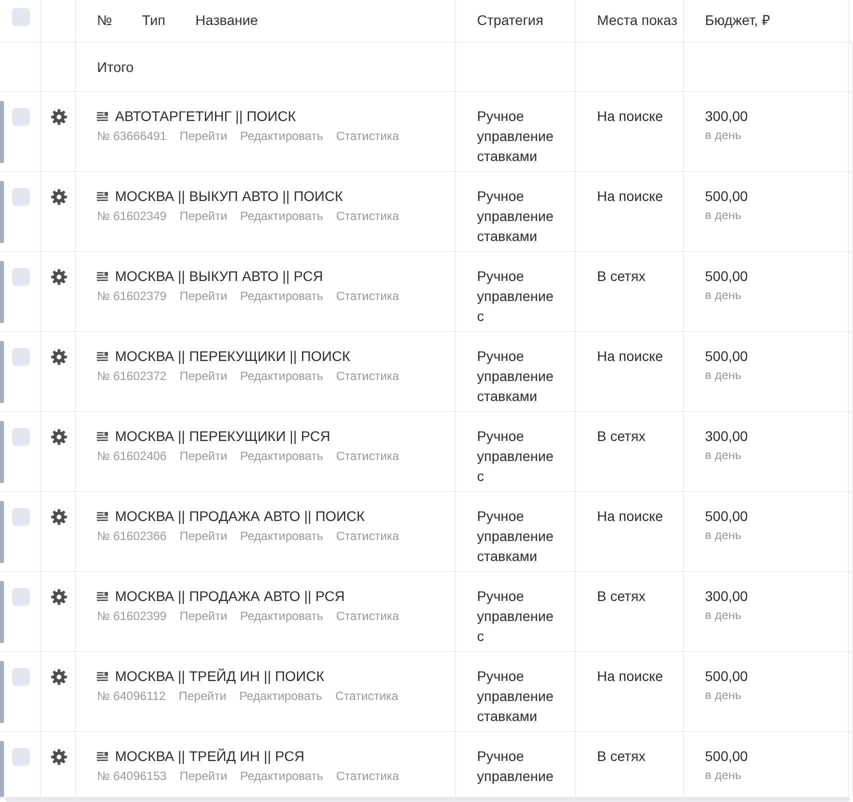  Describe the element at coordinates (222, 436) in the screenshot. I see `campaign-title: МОСКВА || ПЕРЕКУЩИКИ || РСЯ` at that location.